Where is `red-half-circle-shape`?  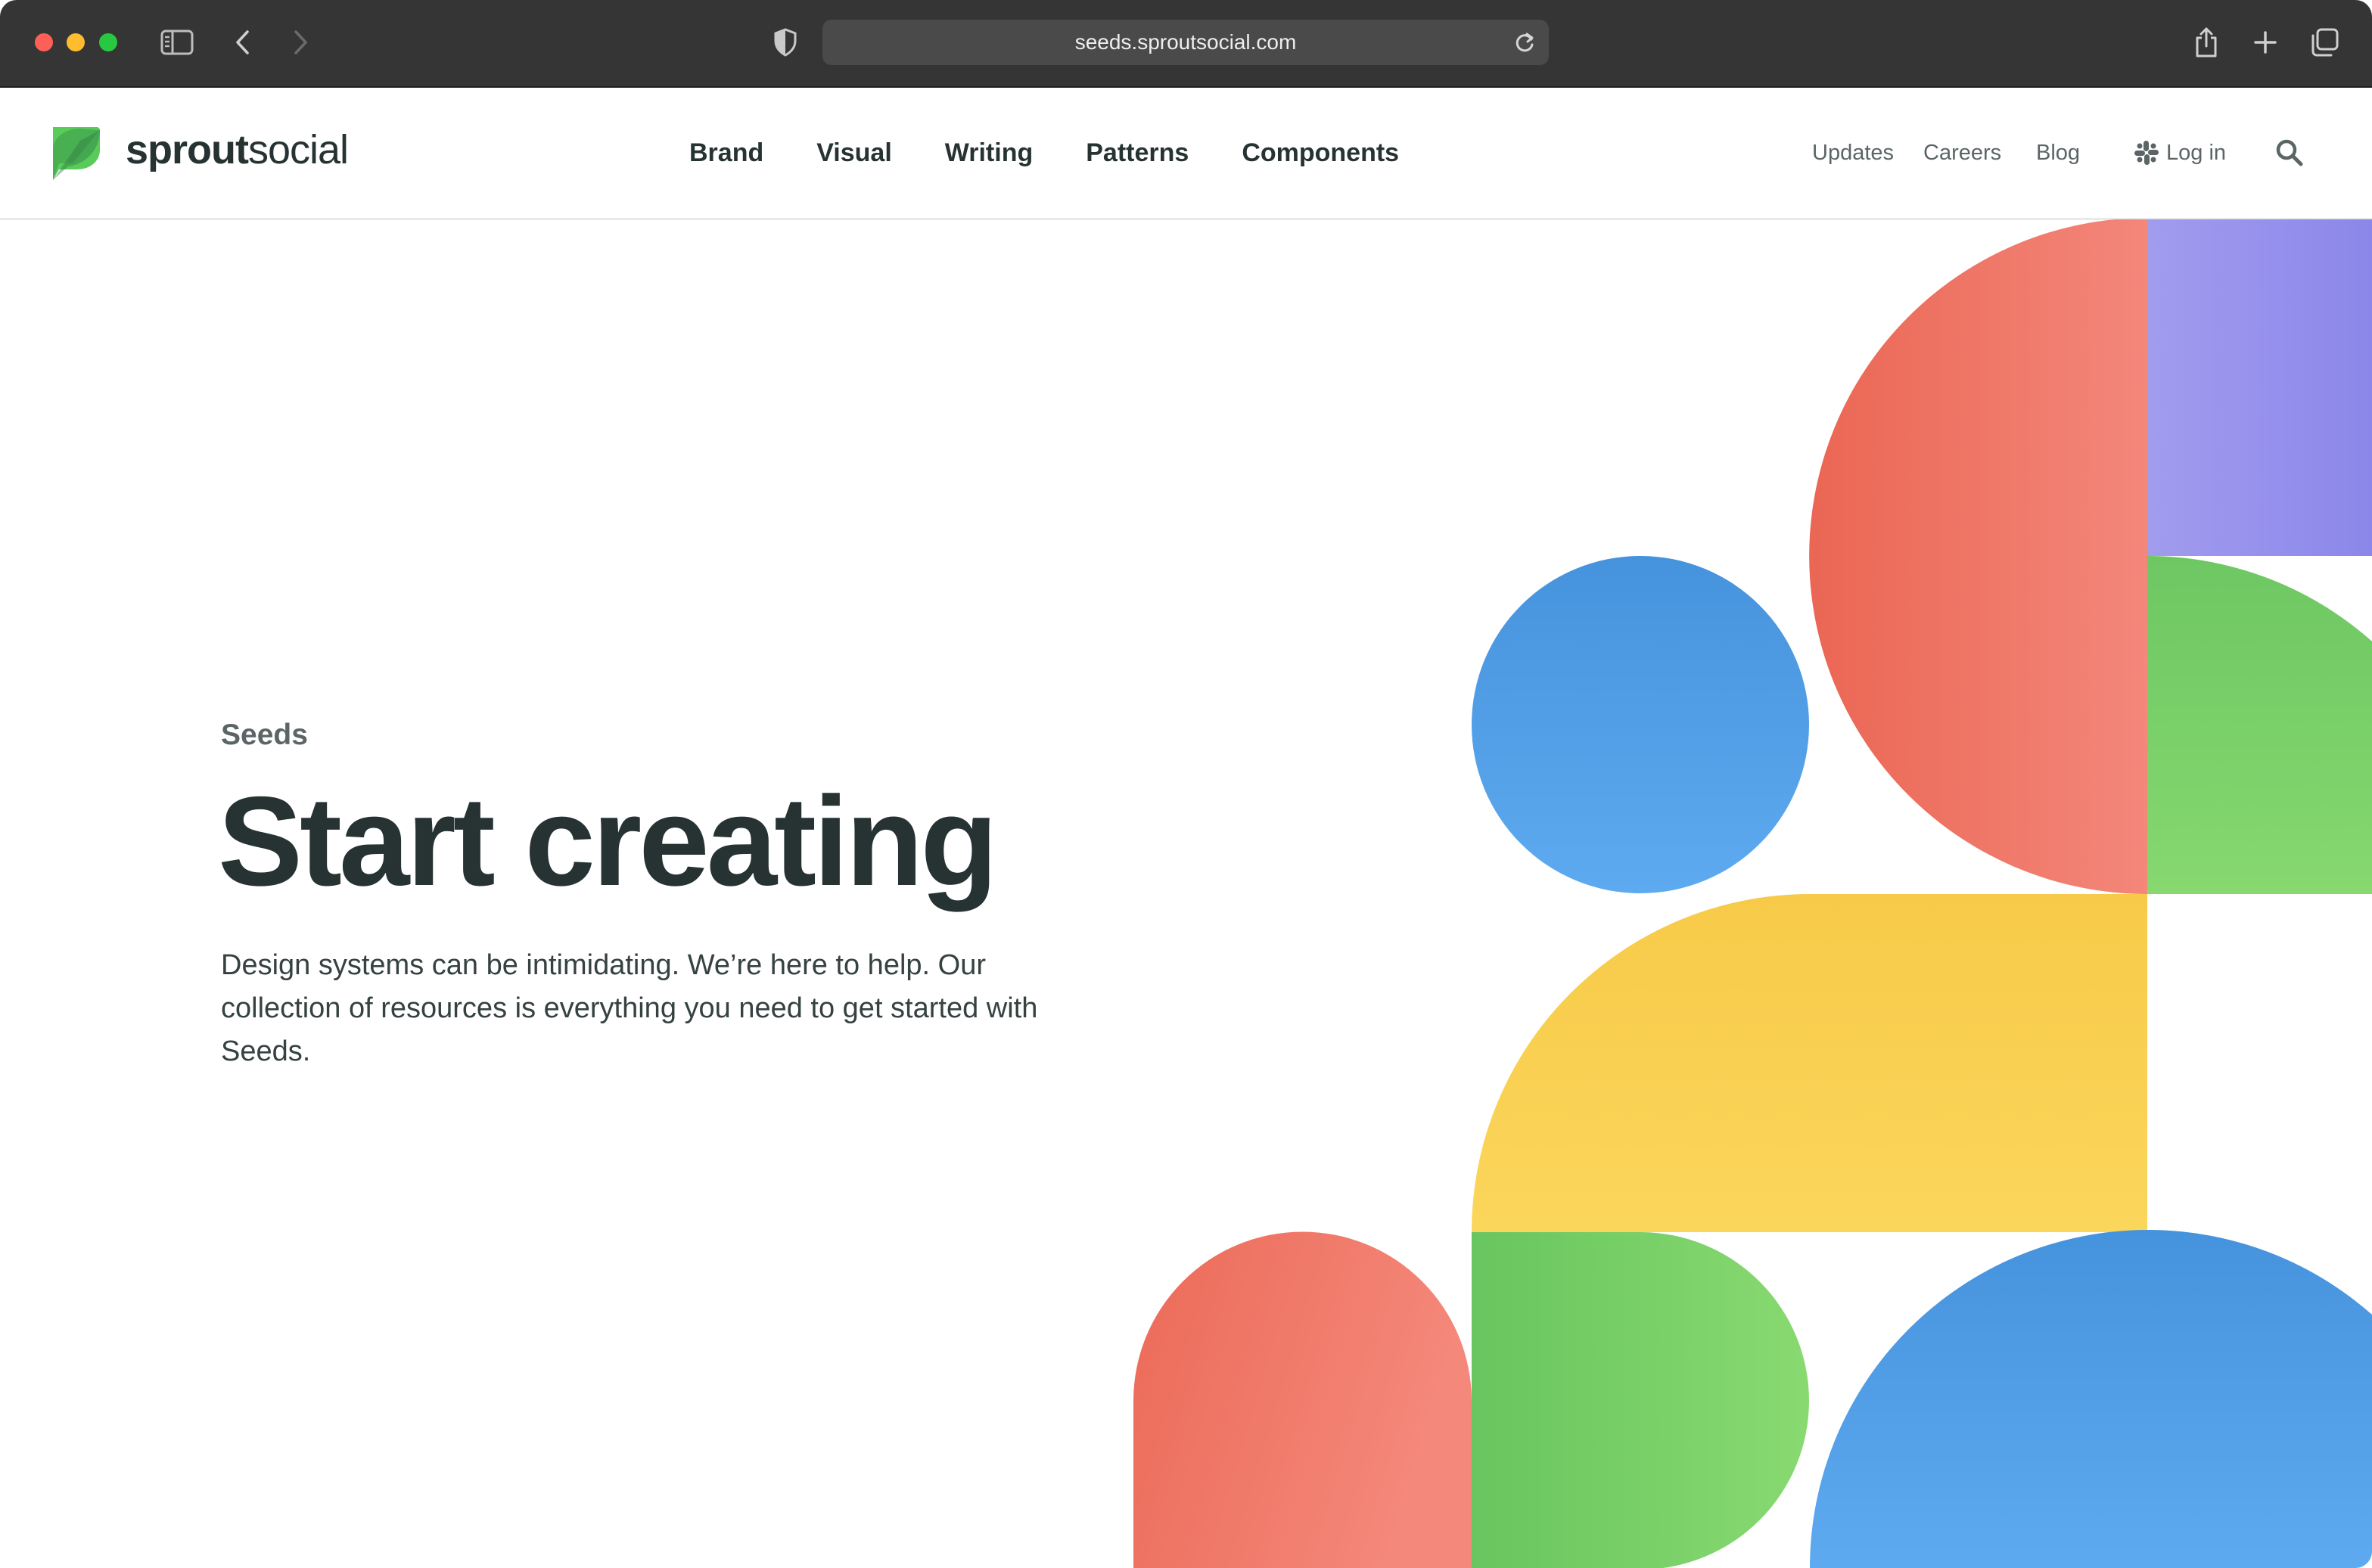
red-half-circle-shape is located at coordinates (1978, 557).